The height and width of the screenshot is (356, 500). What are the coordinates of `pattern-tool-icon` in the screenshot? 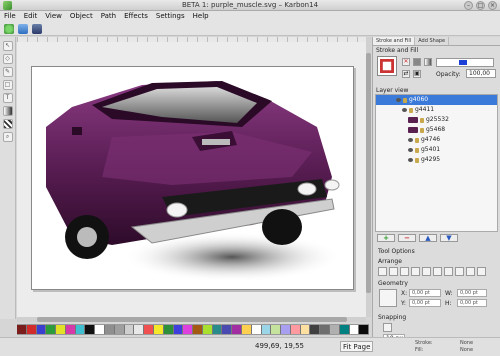 It's located at (7, 124).